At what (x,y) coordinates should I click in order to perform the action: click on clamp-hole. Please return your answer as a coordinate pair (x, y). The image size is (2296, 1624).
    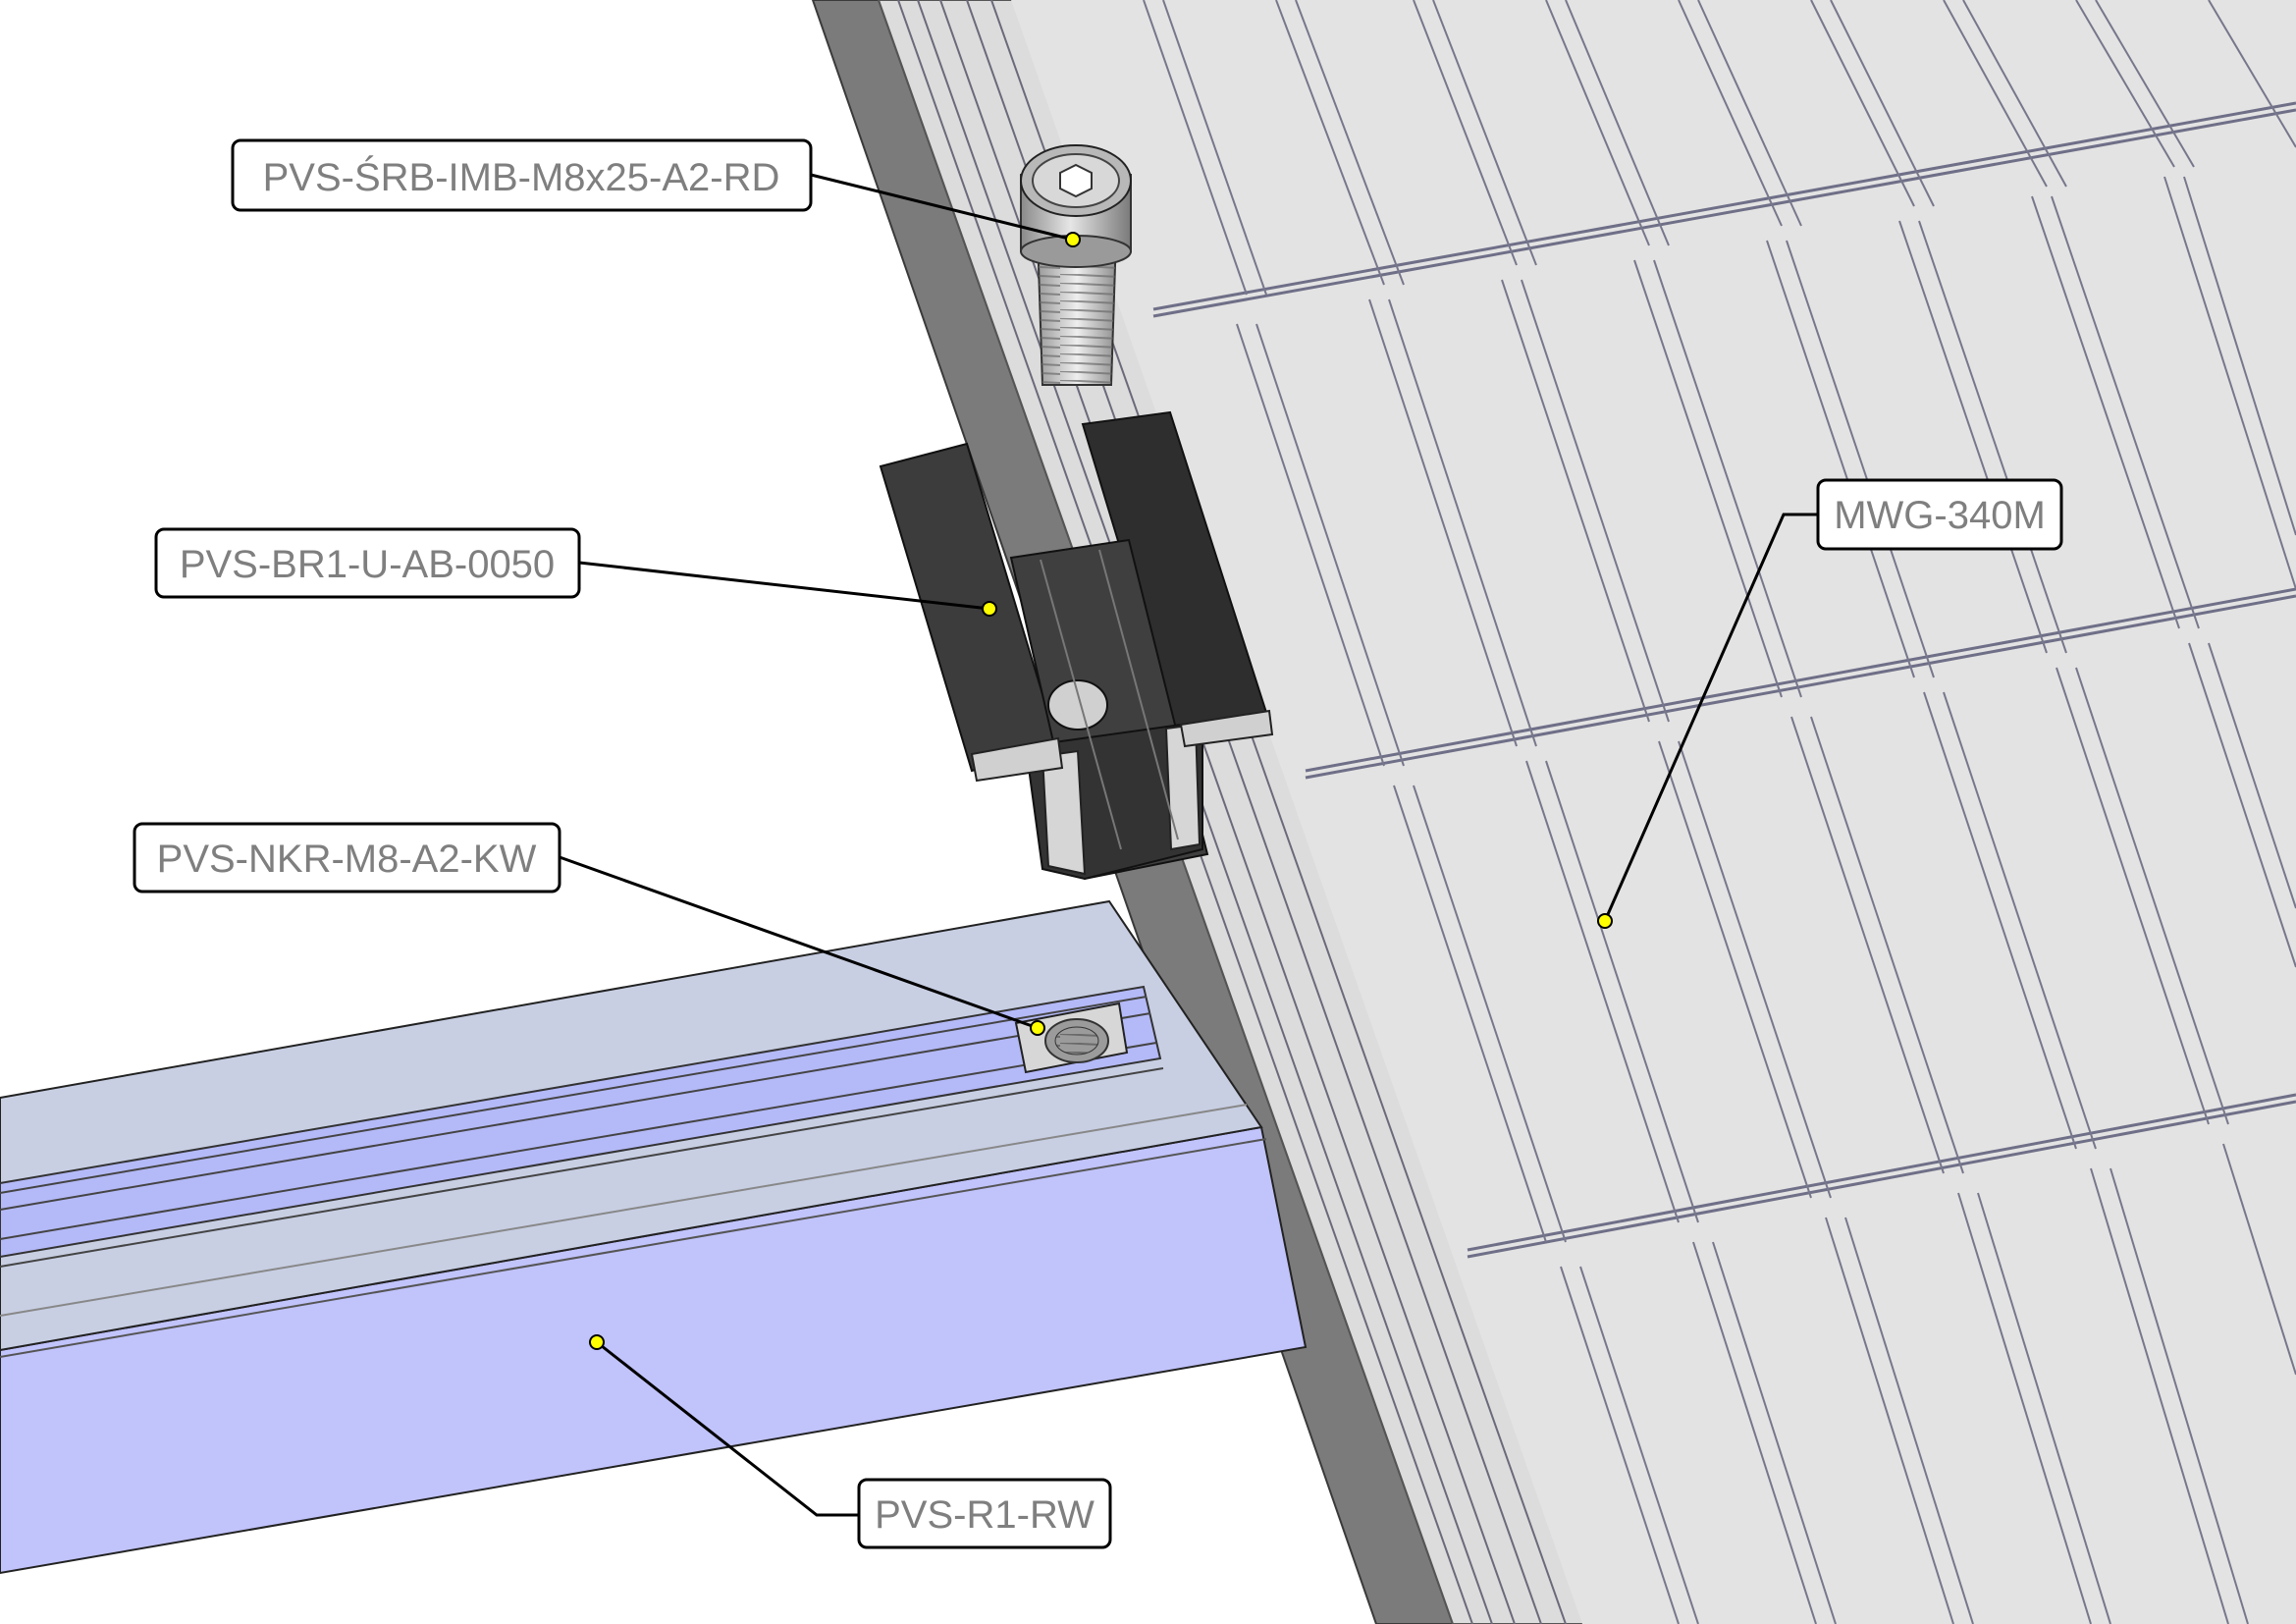
    Looking at the image, I should click on (1077, 705).